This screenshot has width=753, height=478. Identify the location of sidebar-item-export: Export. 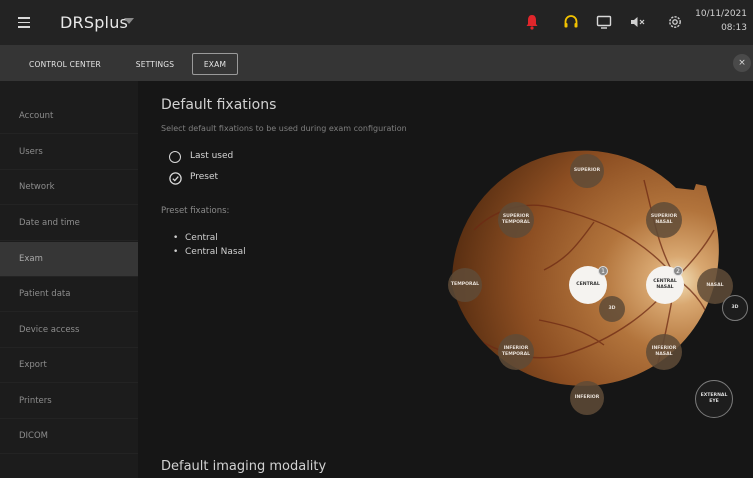
(69, 365).